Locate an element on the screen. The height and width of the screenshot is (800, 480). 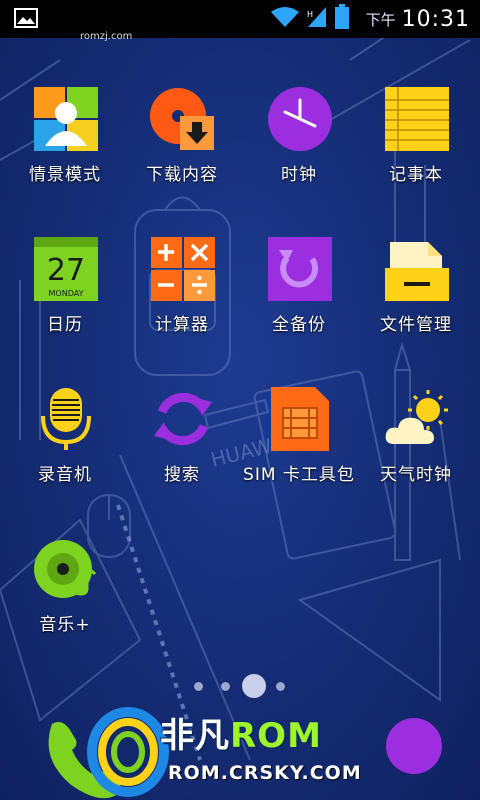
app-label: 下载内容 is located at coordinates (182, 175).